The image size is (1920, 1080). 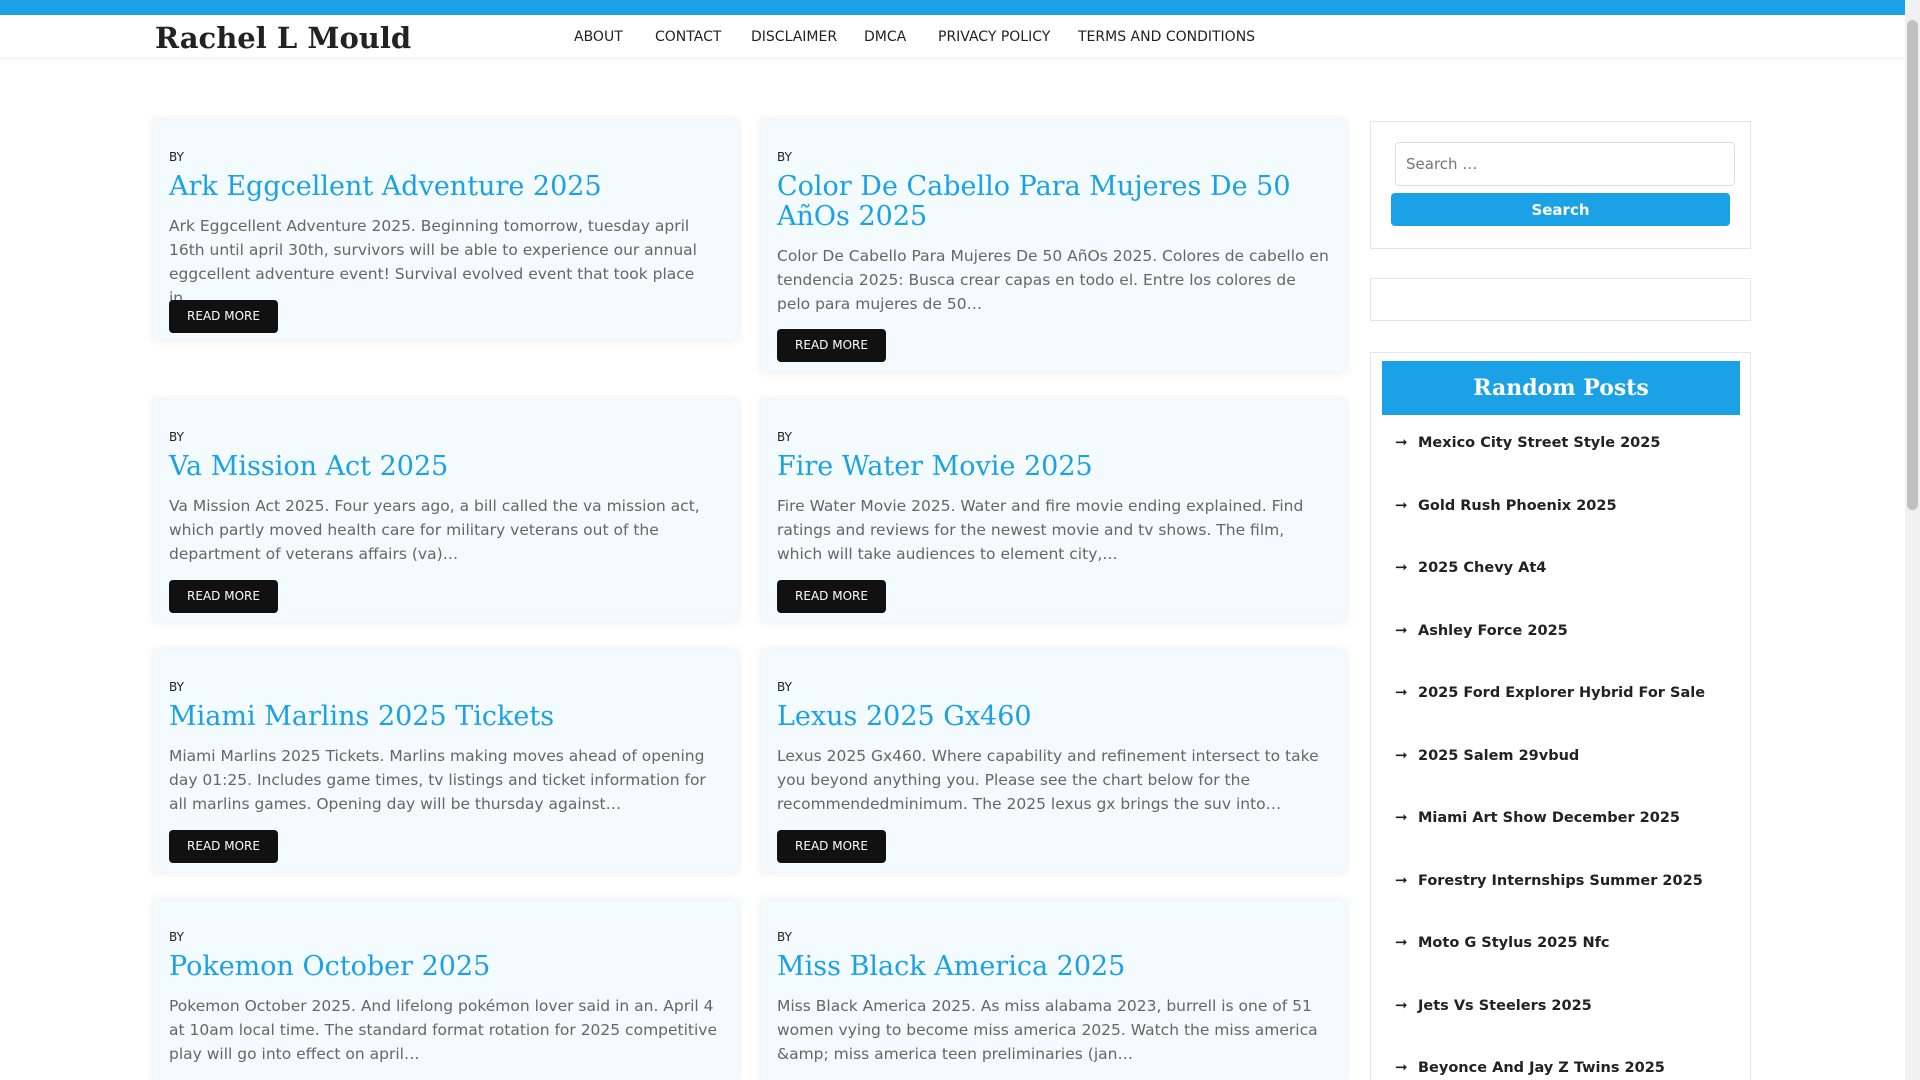 I want to click on site-title: Rachel L Mould, so click(x=283, y=38).